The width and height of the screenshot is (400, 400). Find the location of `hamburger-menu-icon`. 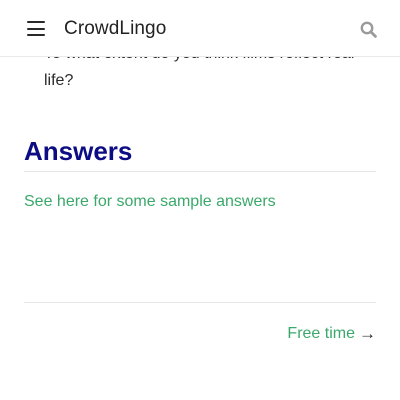

hamburger-menu-icon is located at coordinates (36, 28).